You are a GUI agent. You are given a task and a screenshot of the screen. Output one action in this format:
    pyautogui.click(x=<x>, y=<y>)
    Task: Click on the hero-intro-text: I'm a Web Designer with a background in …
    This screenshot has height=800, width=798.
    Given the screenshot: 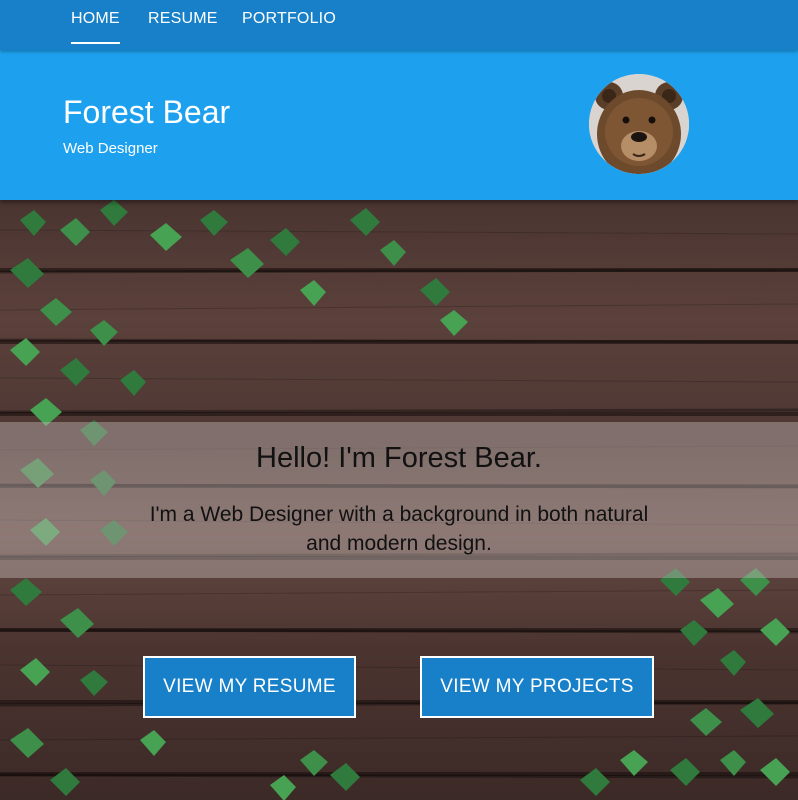 What is the action you would take?
    pyautogui.click(x=399, y=529)
    